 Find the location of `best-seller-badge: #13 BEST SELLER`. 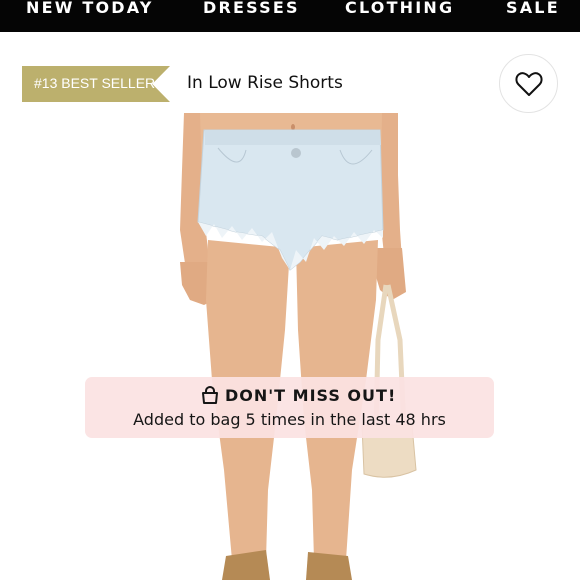

best-seller-badge: #13 BEST SELLER is located at coordinates (96, 84).